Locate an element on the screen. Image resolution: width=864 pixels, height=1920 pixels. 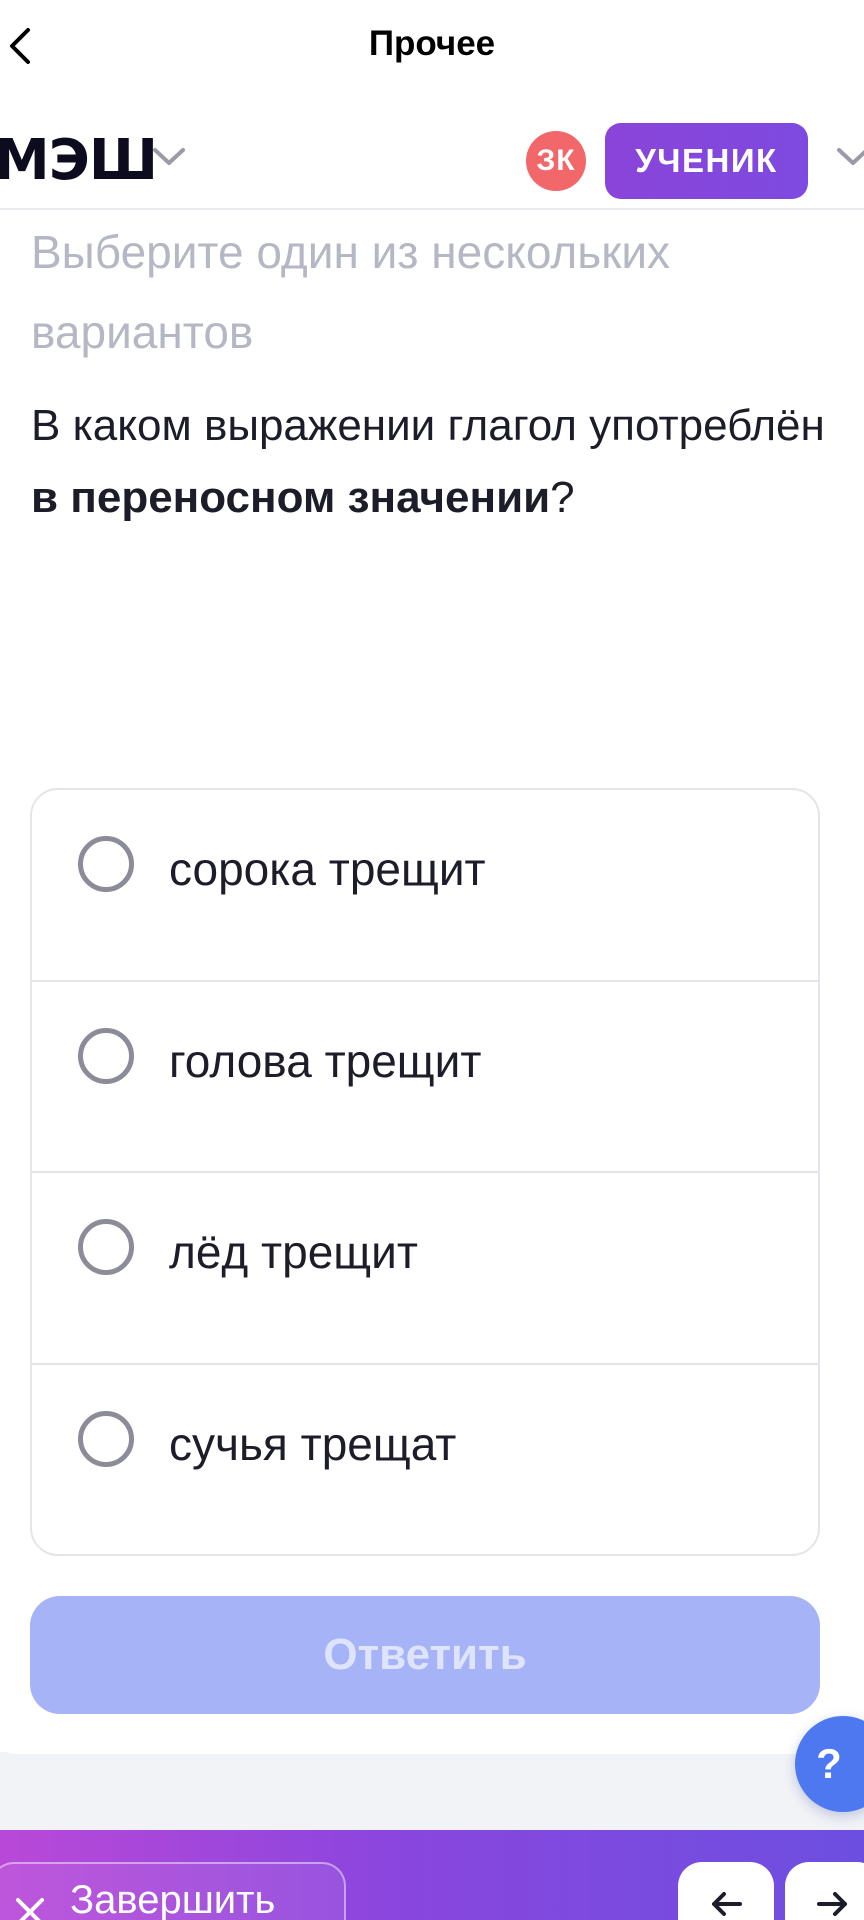
option-label: сучья трещат is located at coordinates (313, 1443).